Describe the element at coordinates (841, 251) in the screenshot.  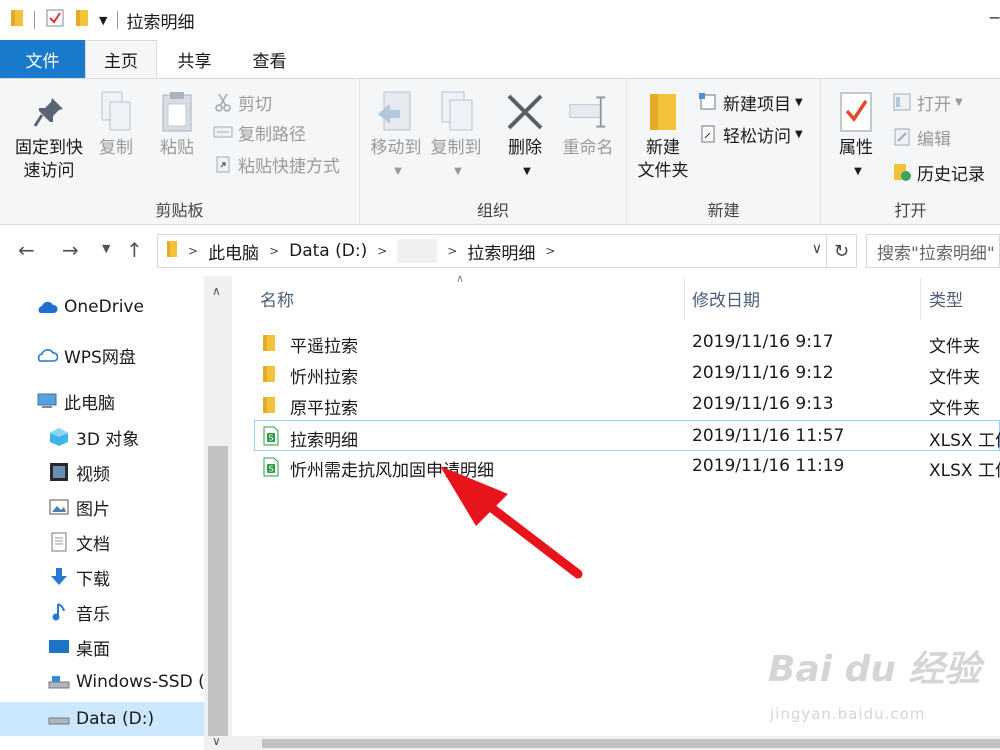
I see `refresh-icon: ↻` at that location.